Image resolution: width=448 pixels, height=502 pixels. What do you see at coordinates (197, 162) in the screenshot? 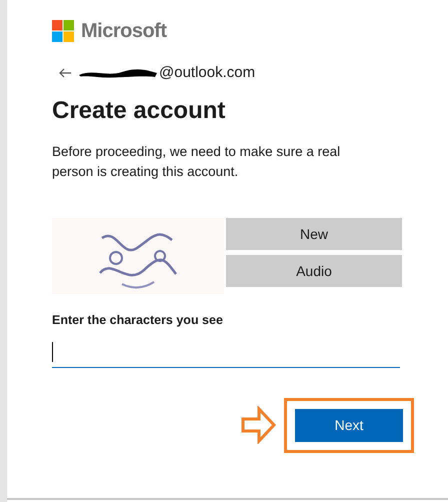
I see `description-text: Before proceeding, we need to make sure a real person is creating this account.` at bounding box center [197, 162].